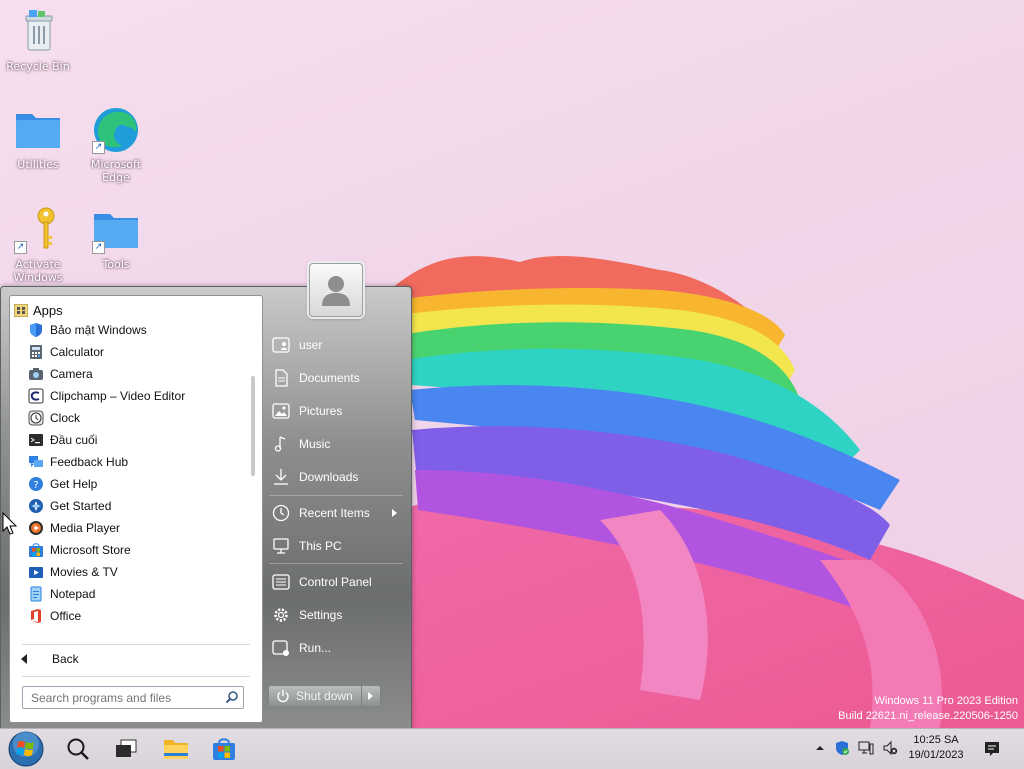 The image size is (1024, 769). What do you see at coordinates (371, 696) in the screenshot?
I see `shutdown-options-button` at bounding box center [371, 696].